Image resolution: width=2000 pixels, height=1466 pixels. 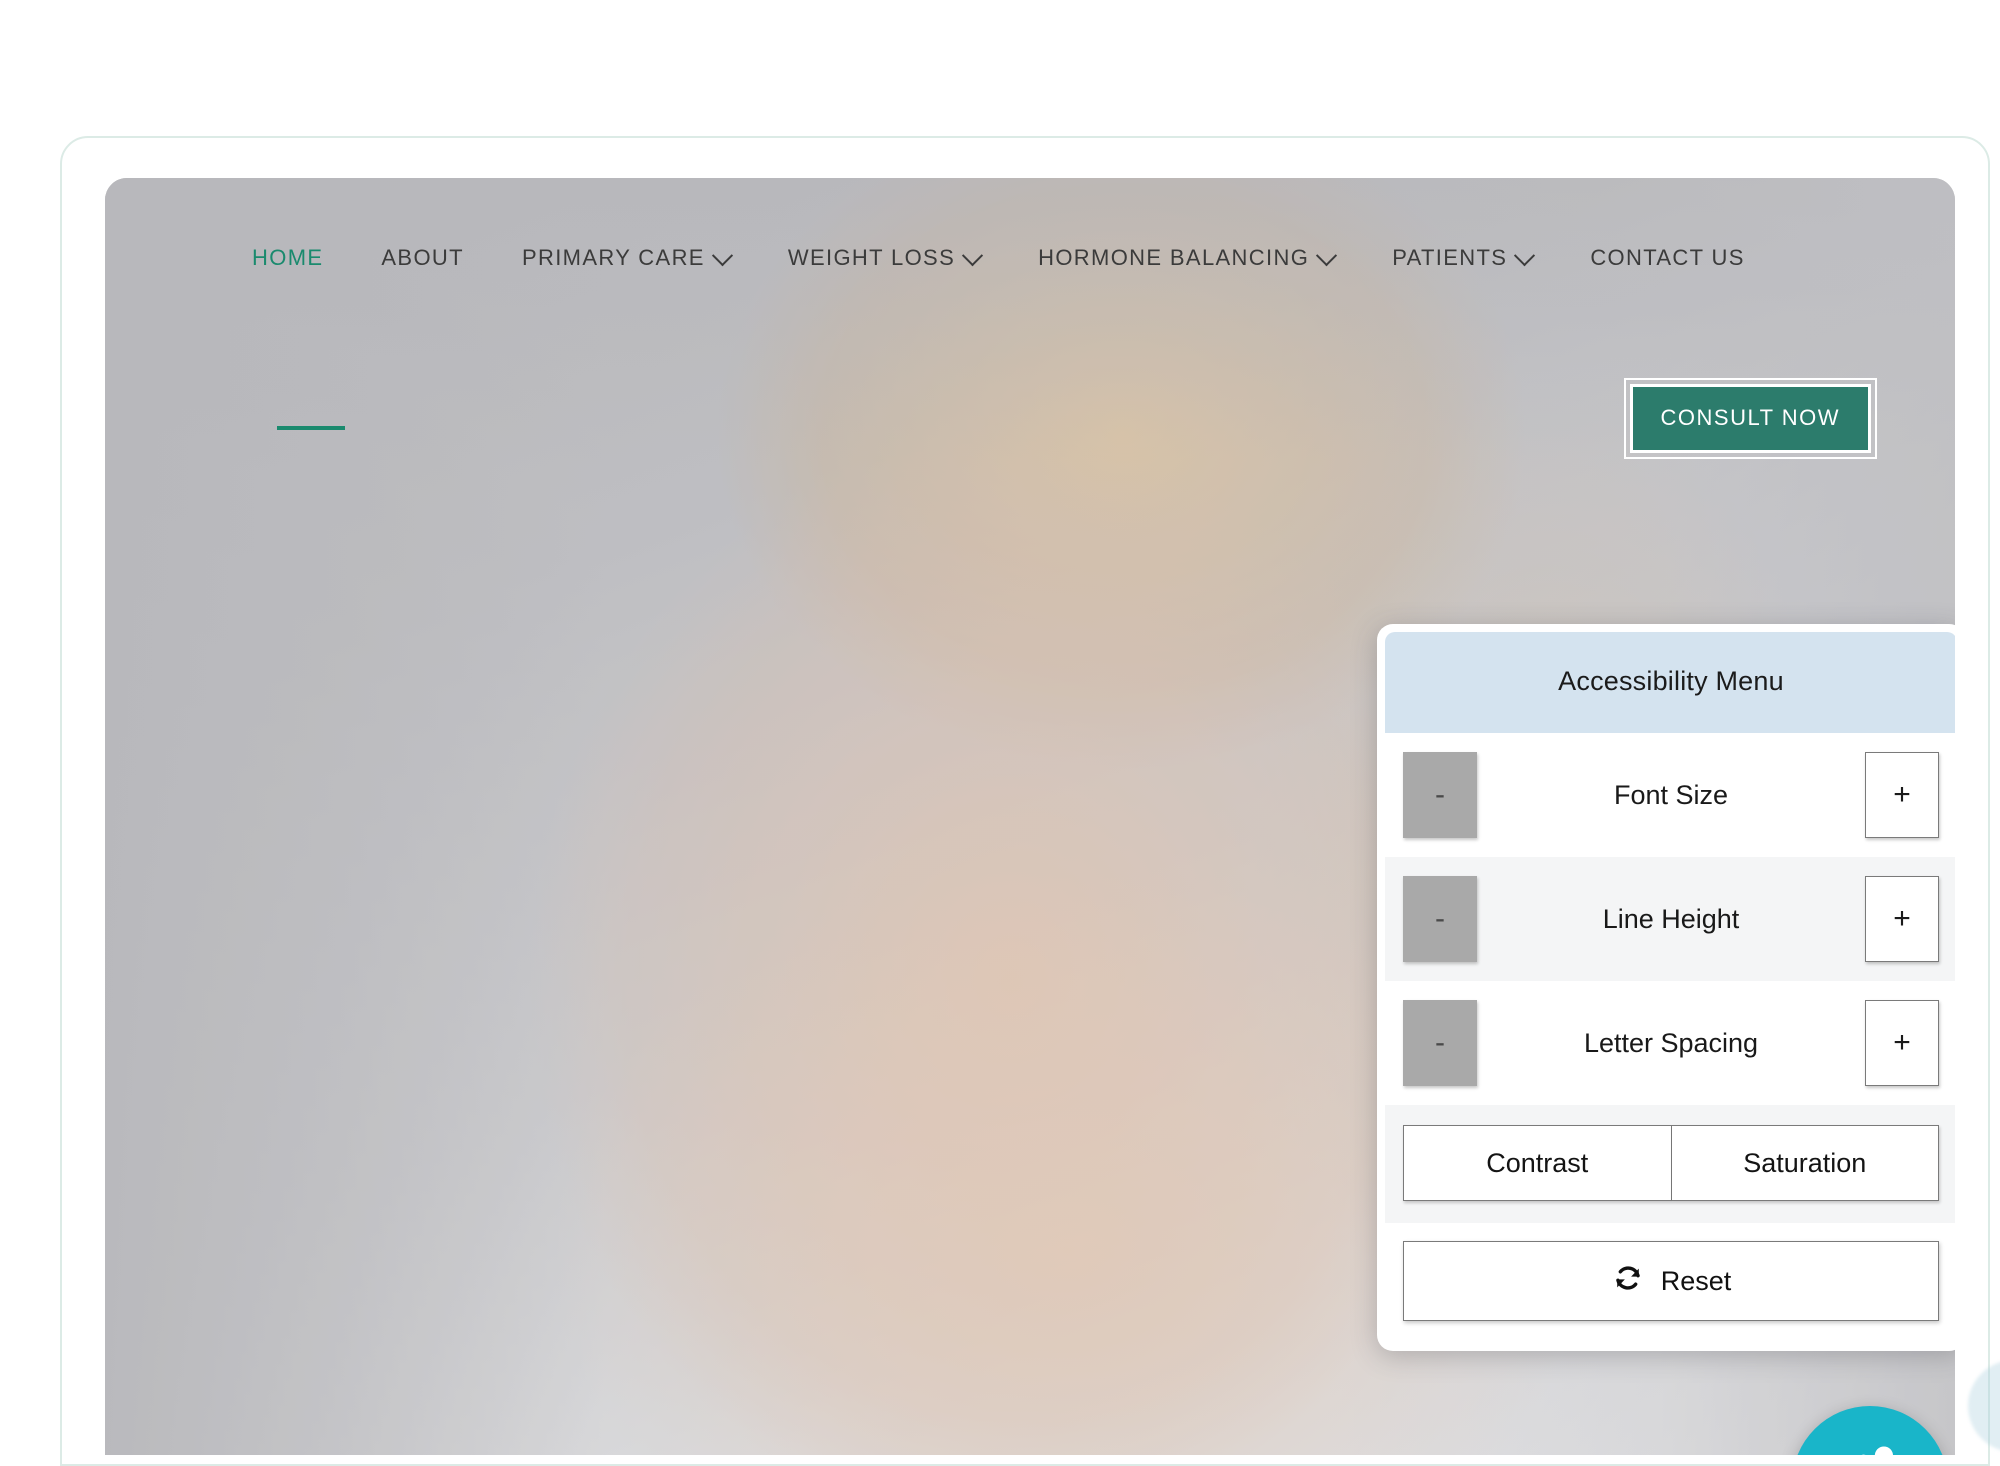 What do you see at coordinates (1628, 1281) in the screenshot?
I see `refresh-icon` at bounding box center [1628, 1281].